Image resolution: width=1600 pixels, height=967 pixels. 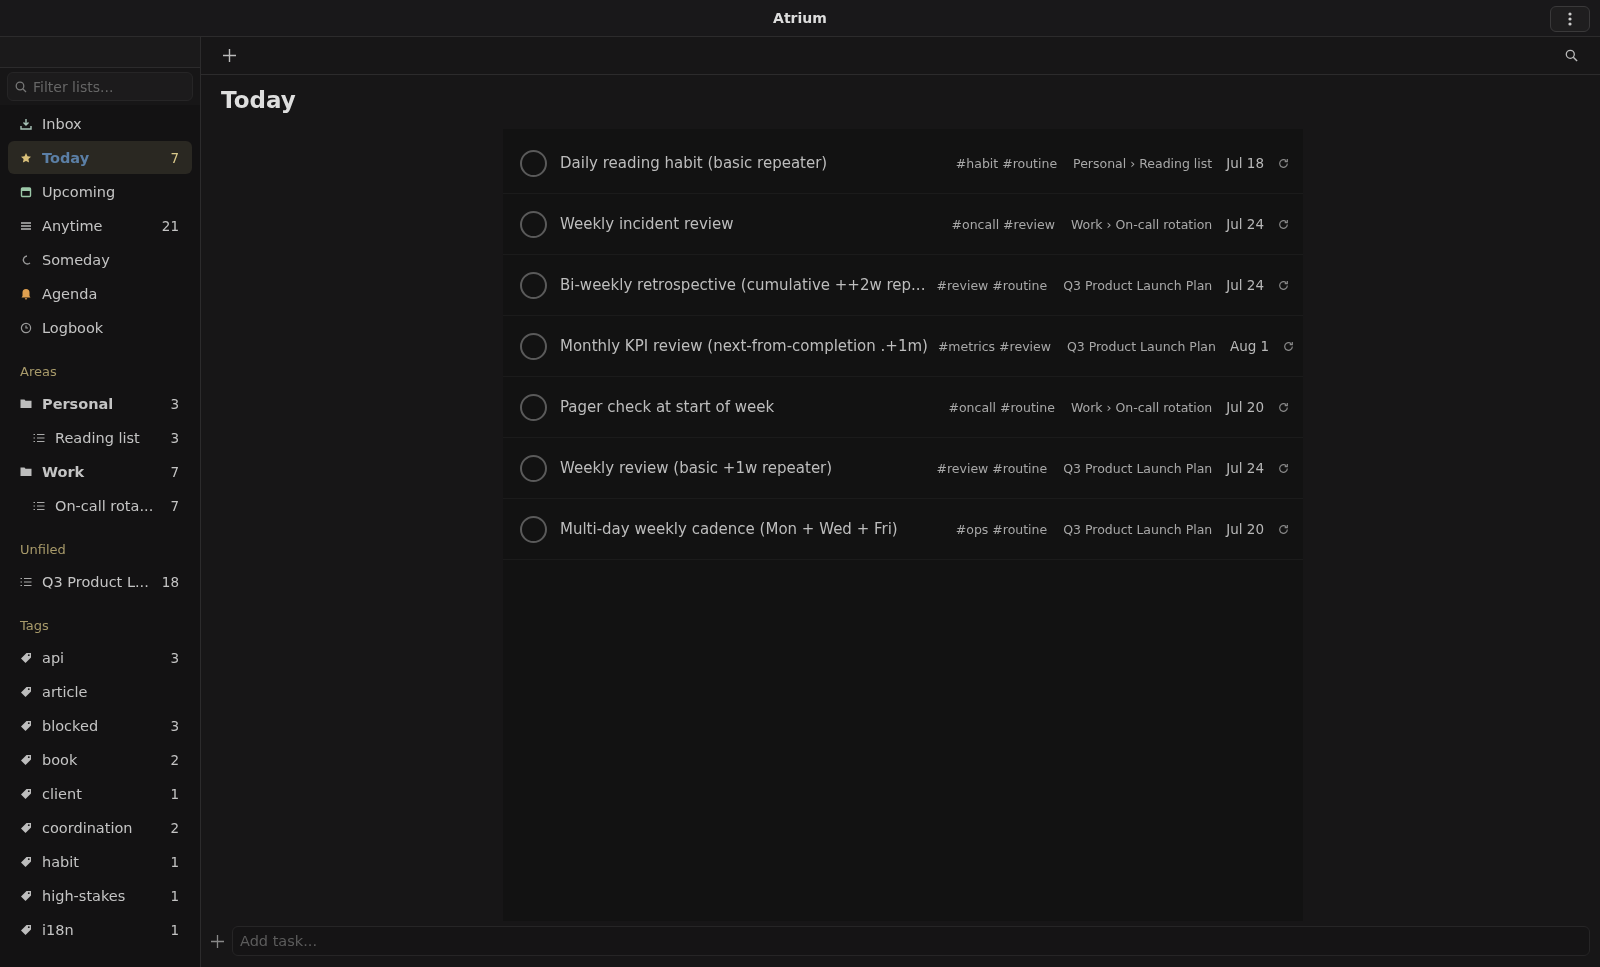 I want to click on task-row: Weekly review (basic +1w repeater) #review #routine Q3 Product Launch Plan Jul 24, so click(x=903, y=468).